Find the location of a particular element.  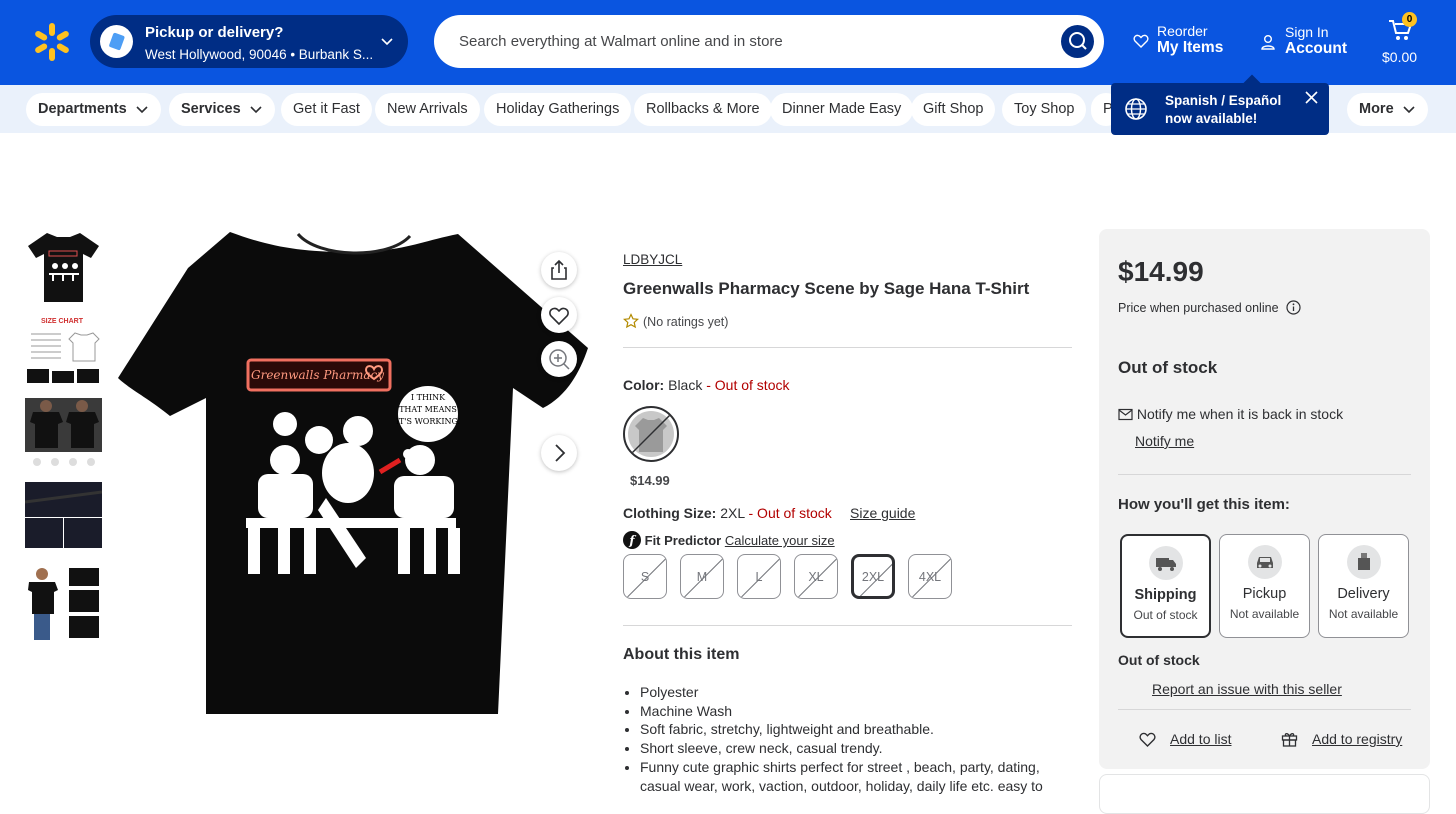

reorder-link: Reorder My Items is located at coordinates (1178, 40).